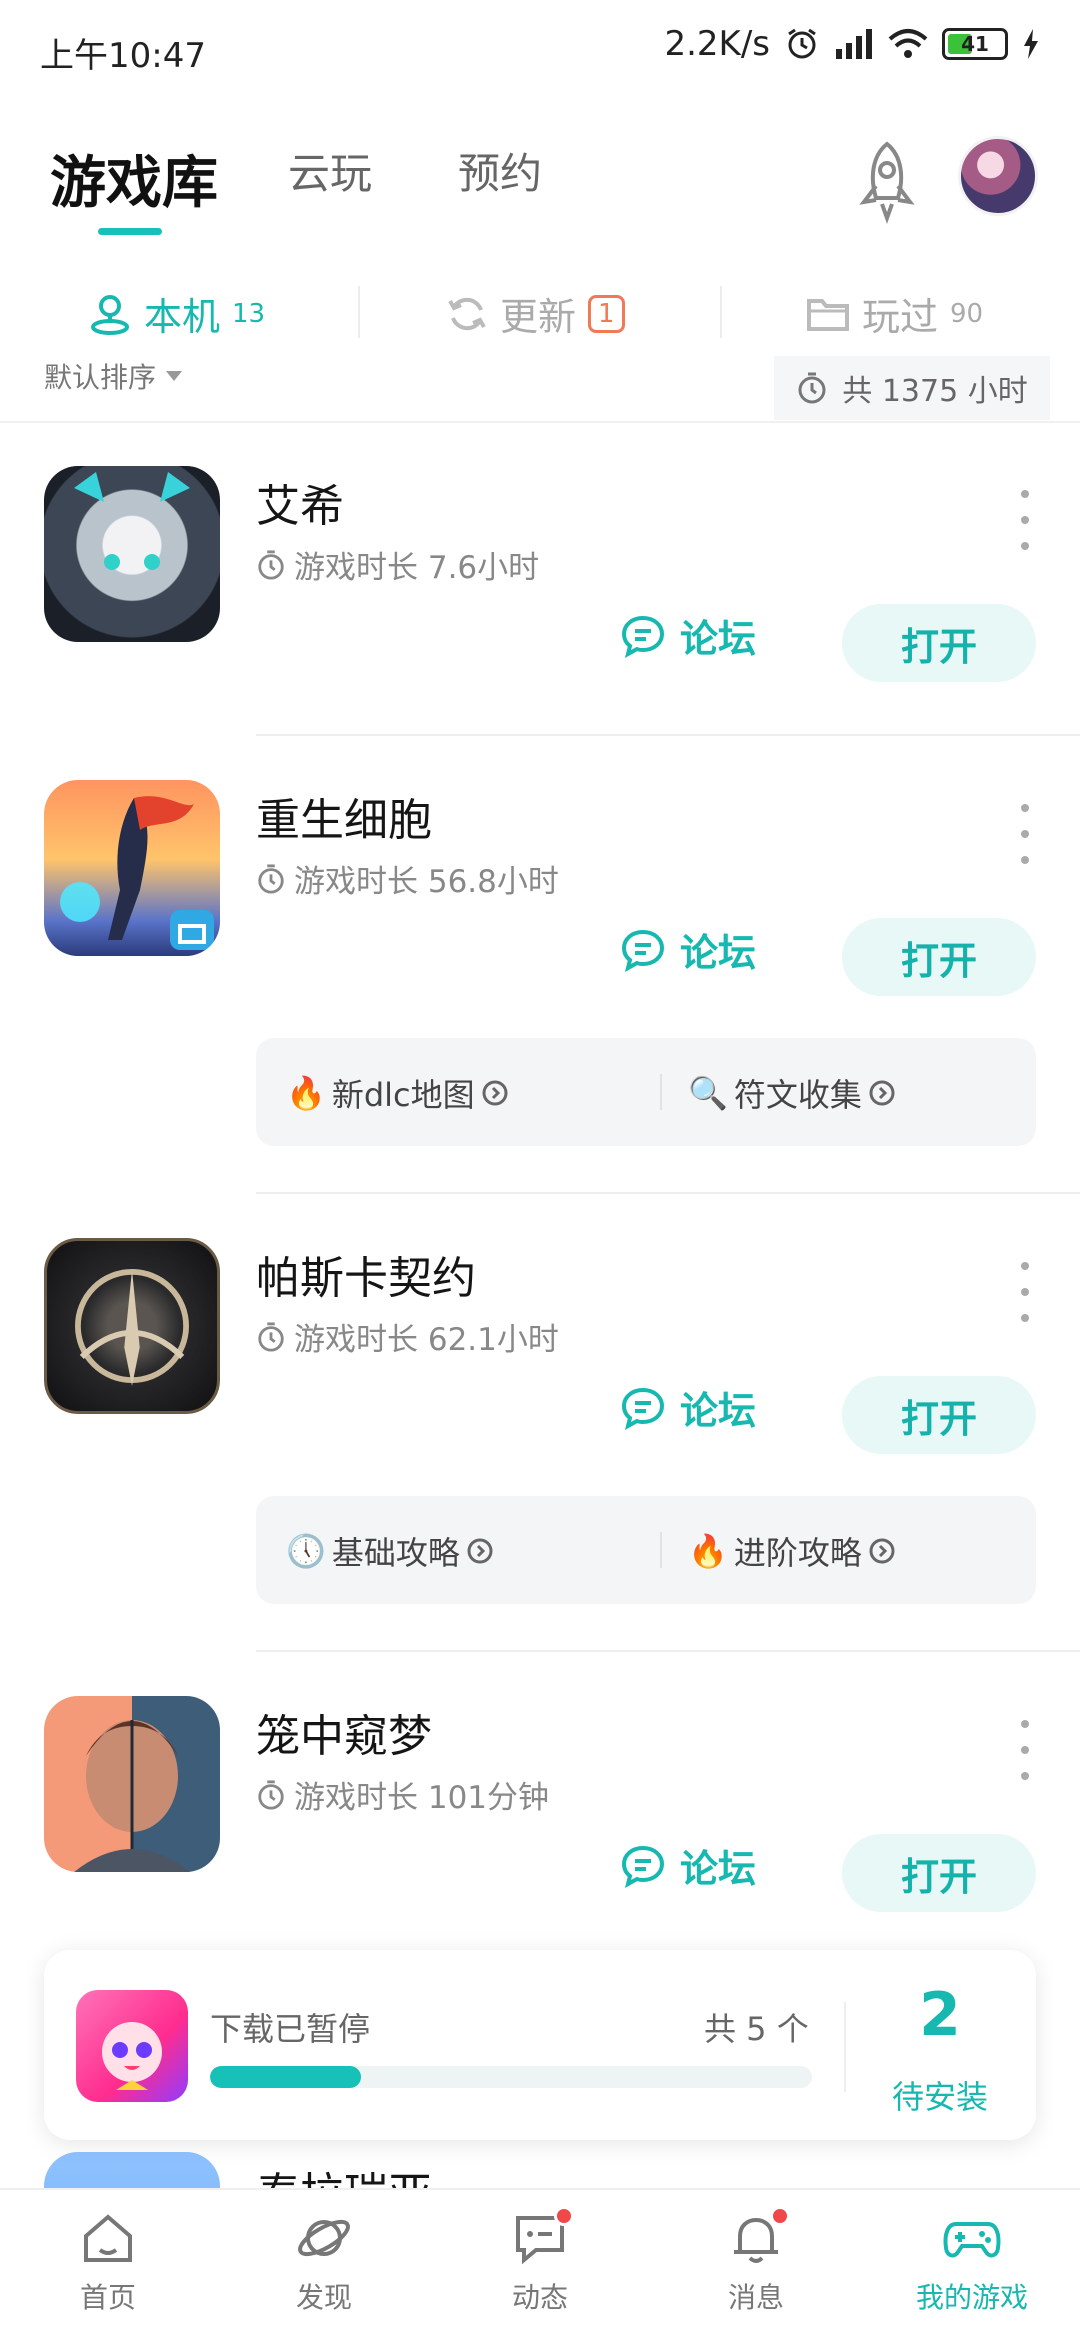 Image resolution: width=1080 pixels, height=2340 pixels. I want to click on nav-label: 我的游戏, so click(971, 2297).